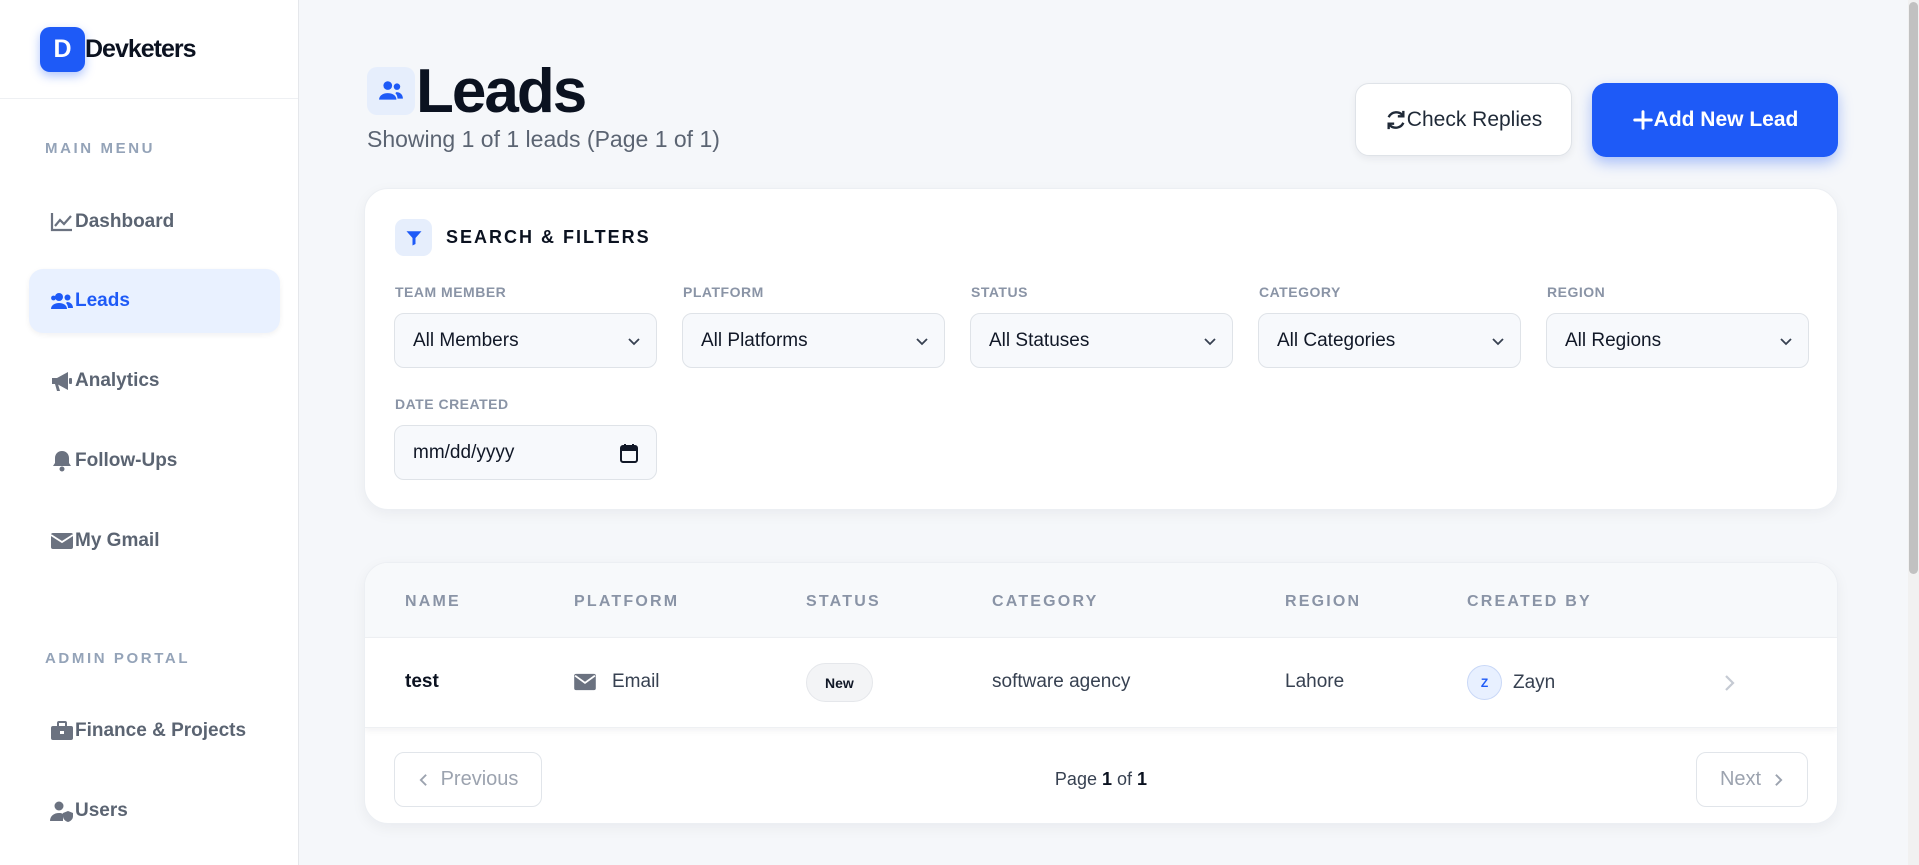  I want to click on team-member-label: TEAM MEMBER, so click(451, 292).